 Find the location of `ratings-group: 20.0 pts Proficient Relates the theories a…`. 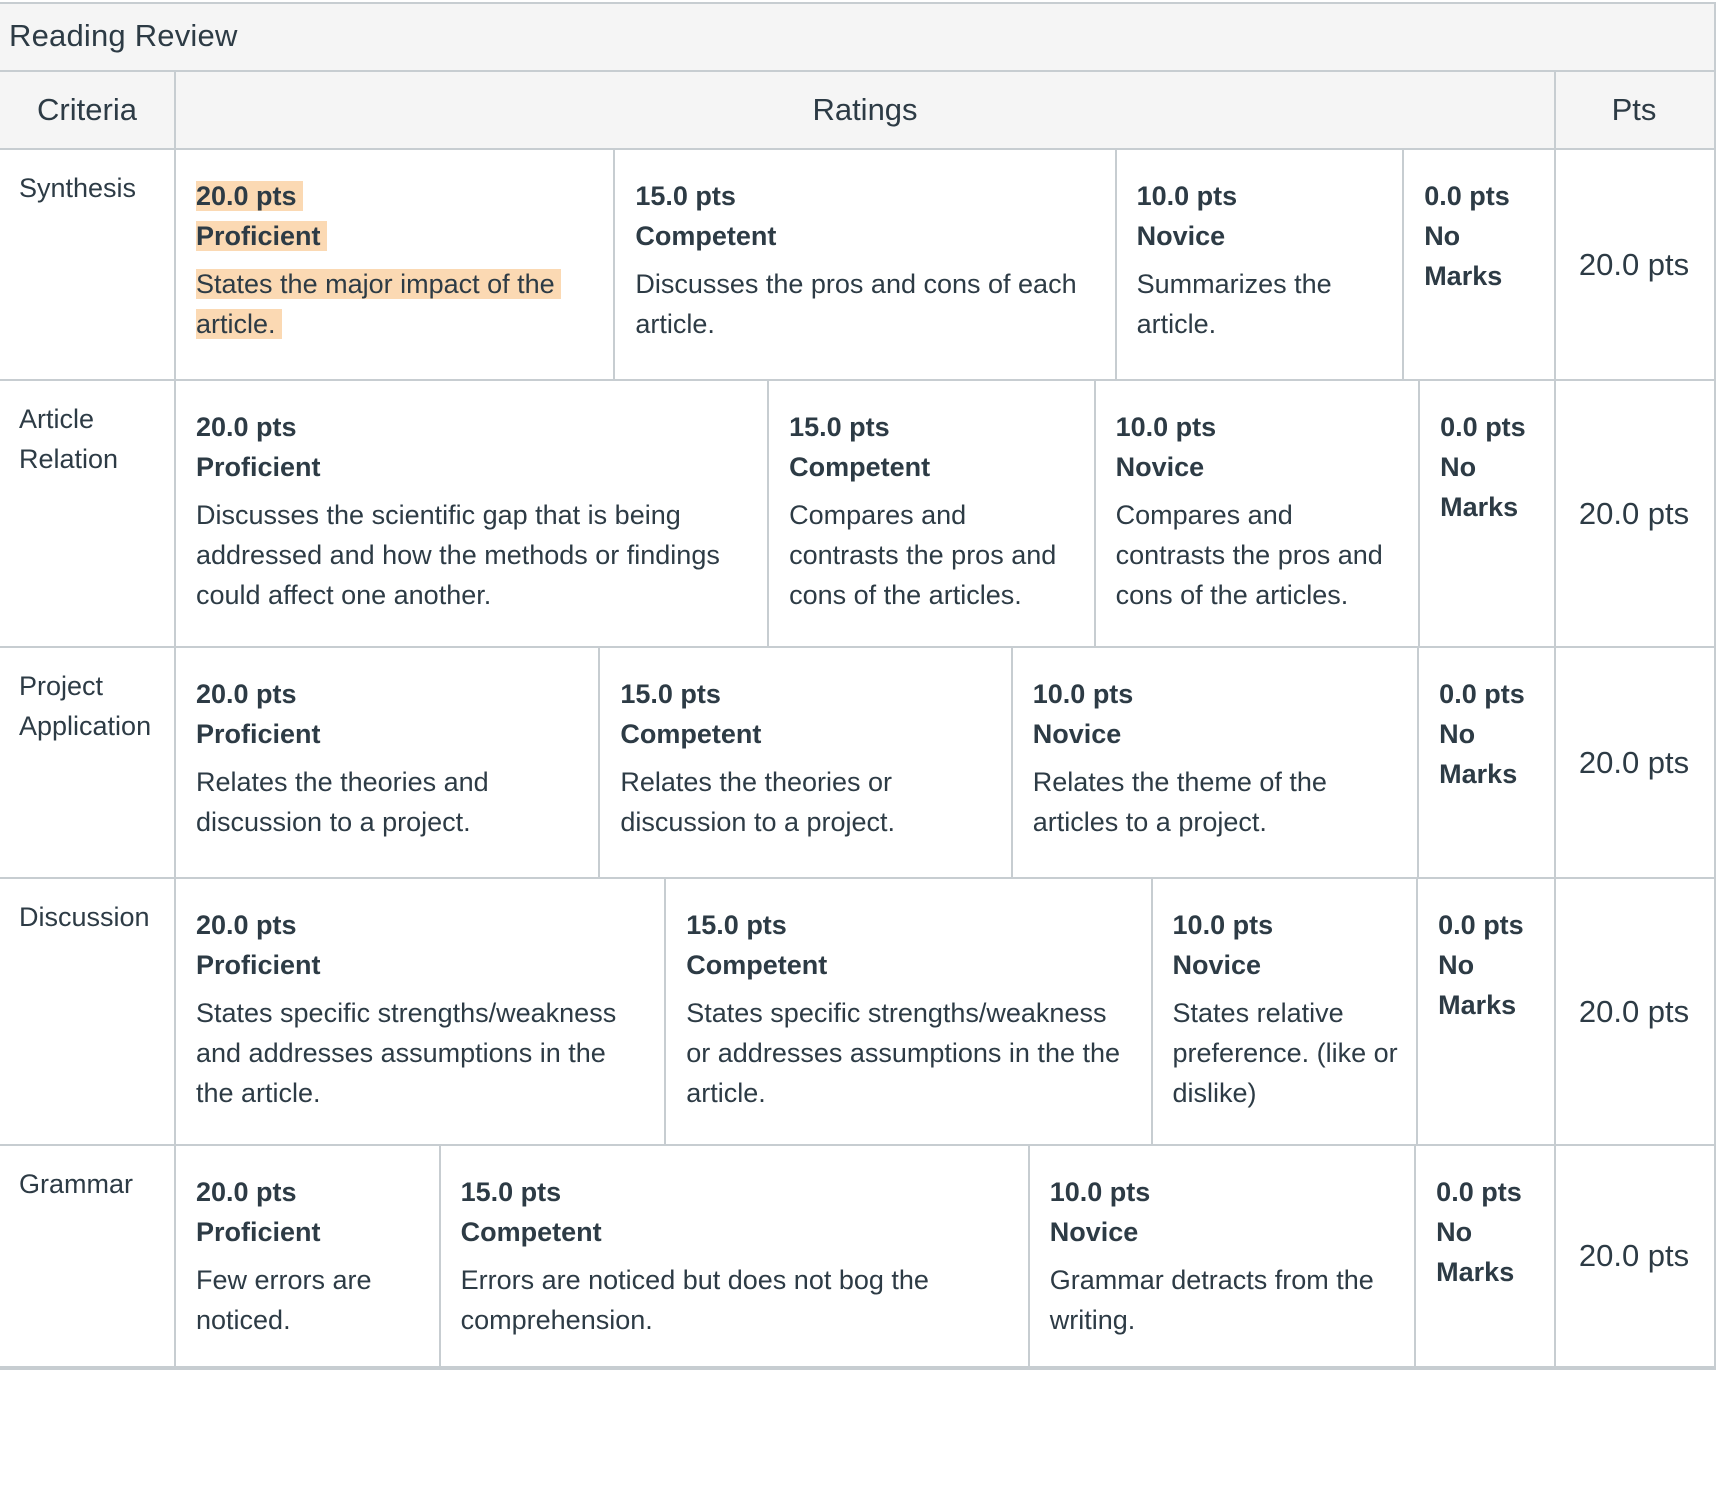

ratings-group: 20.0 pts Proficient Relates the theories a… is located at coordinates (866, 762).